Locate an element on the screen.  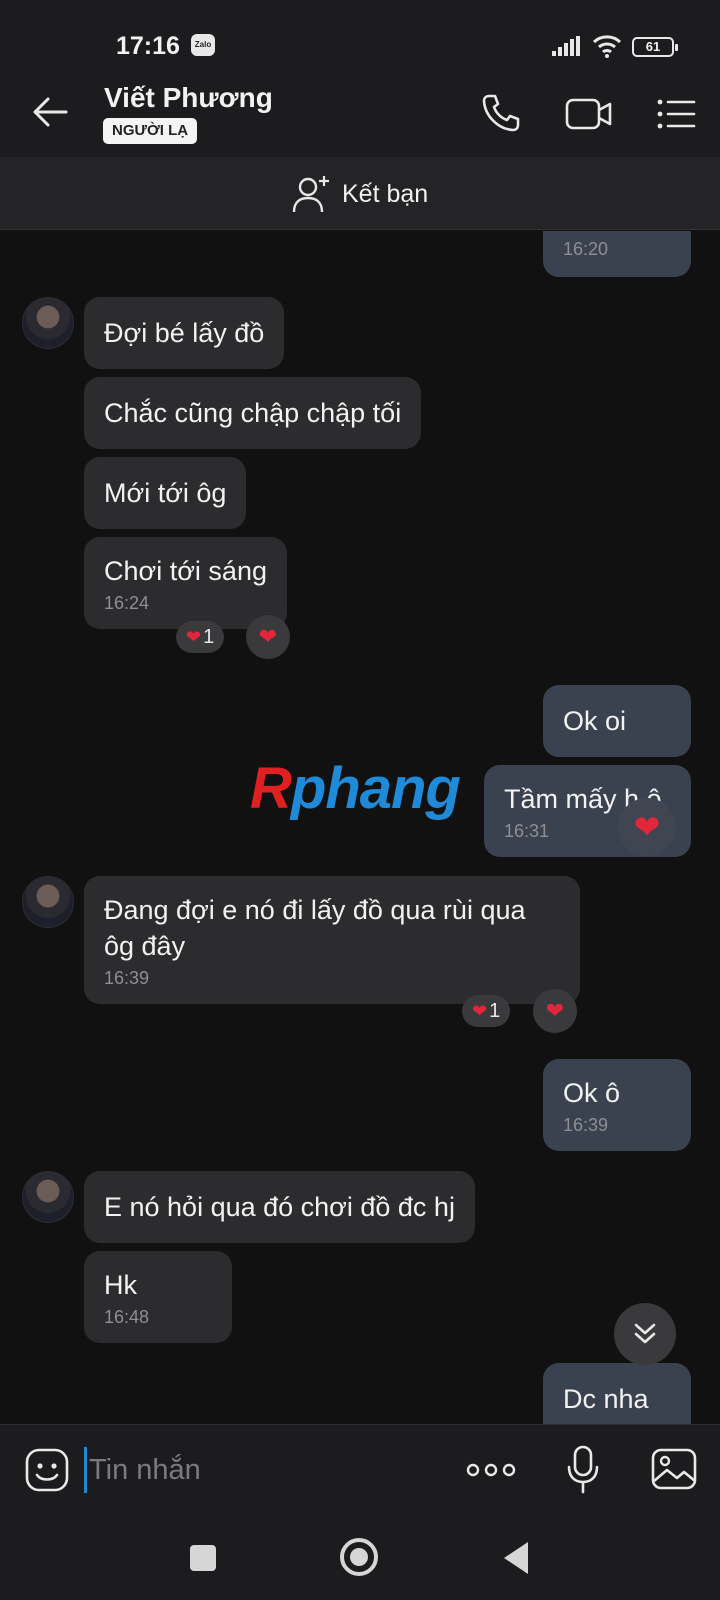
contact-name: Viết Phương is located at coordinates (188, 98).